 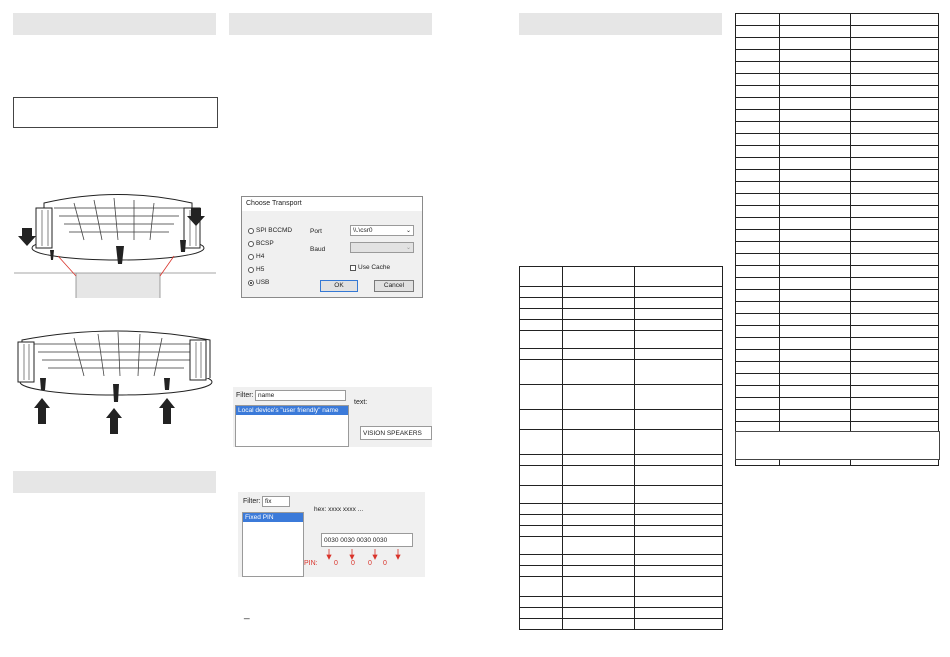 I want to click on speaker-screws-illustration, so click(x=115, y=379).